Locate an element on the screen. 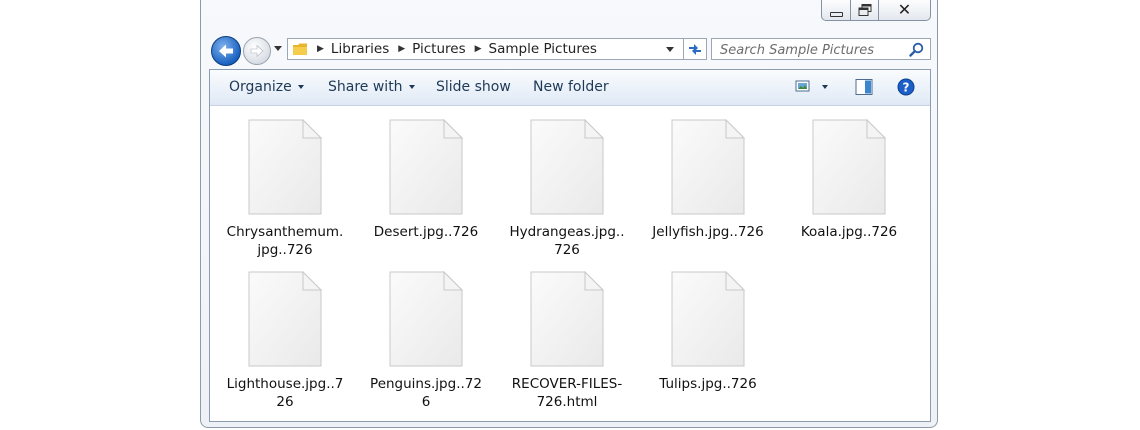 The width and height of the screenshot is (1140, 430). file-name: Hydrangeas.jpg..726 is located at coordinates (567, 241).